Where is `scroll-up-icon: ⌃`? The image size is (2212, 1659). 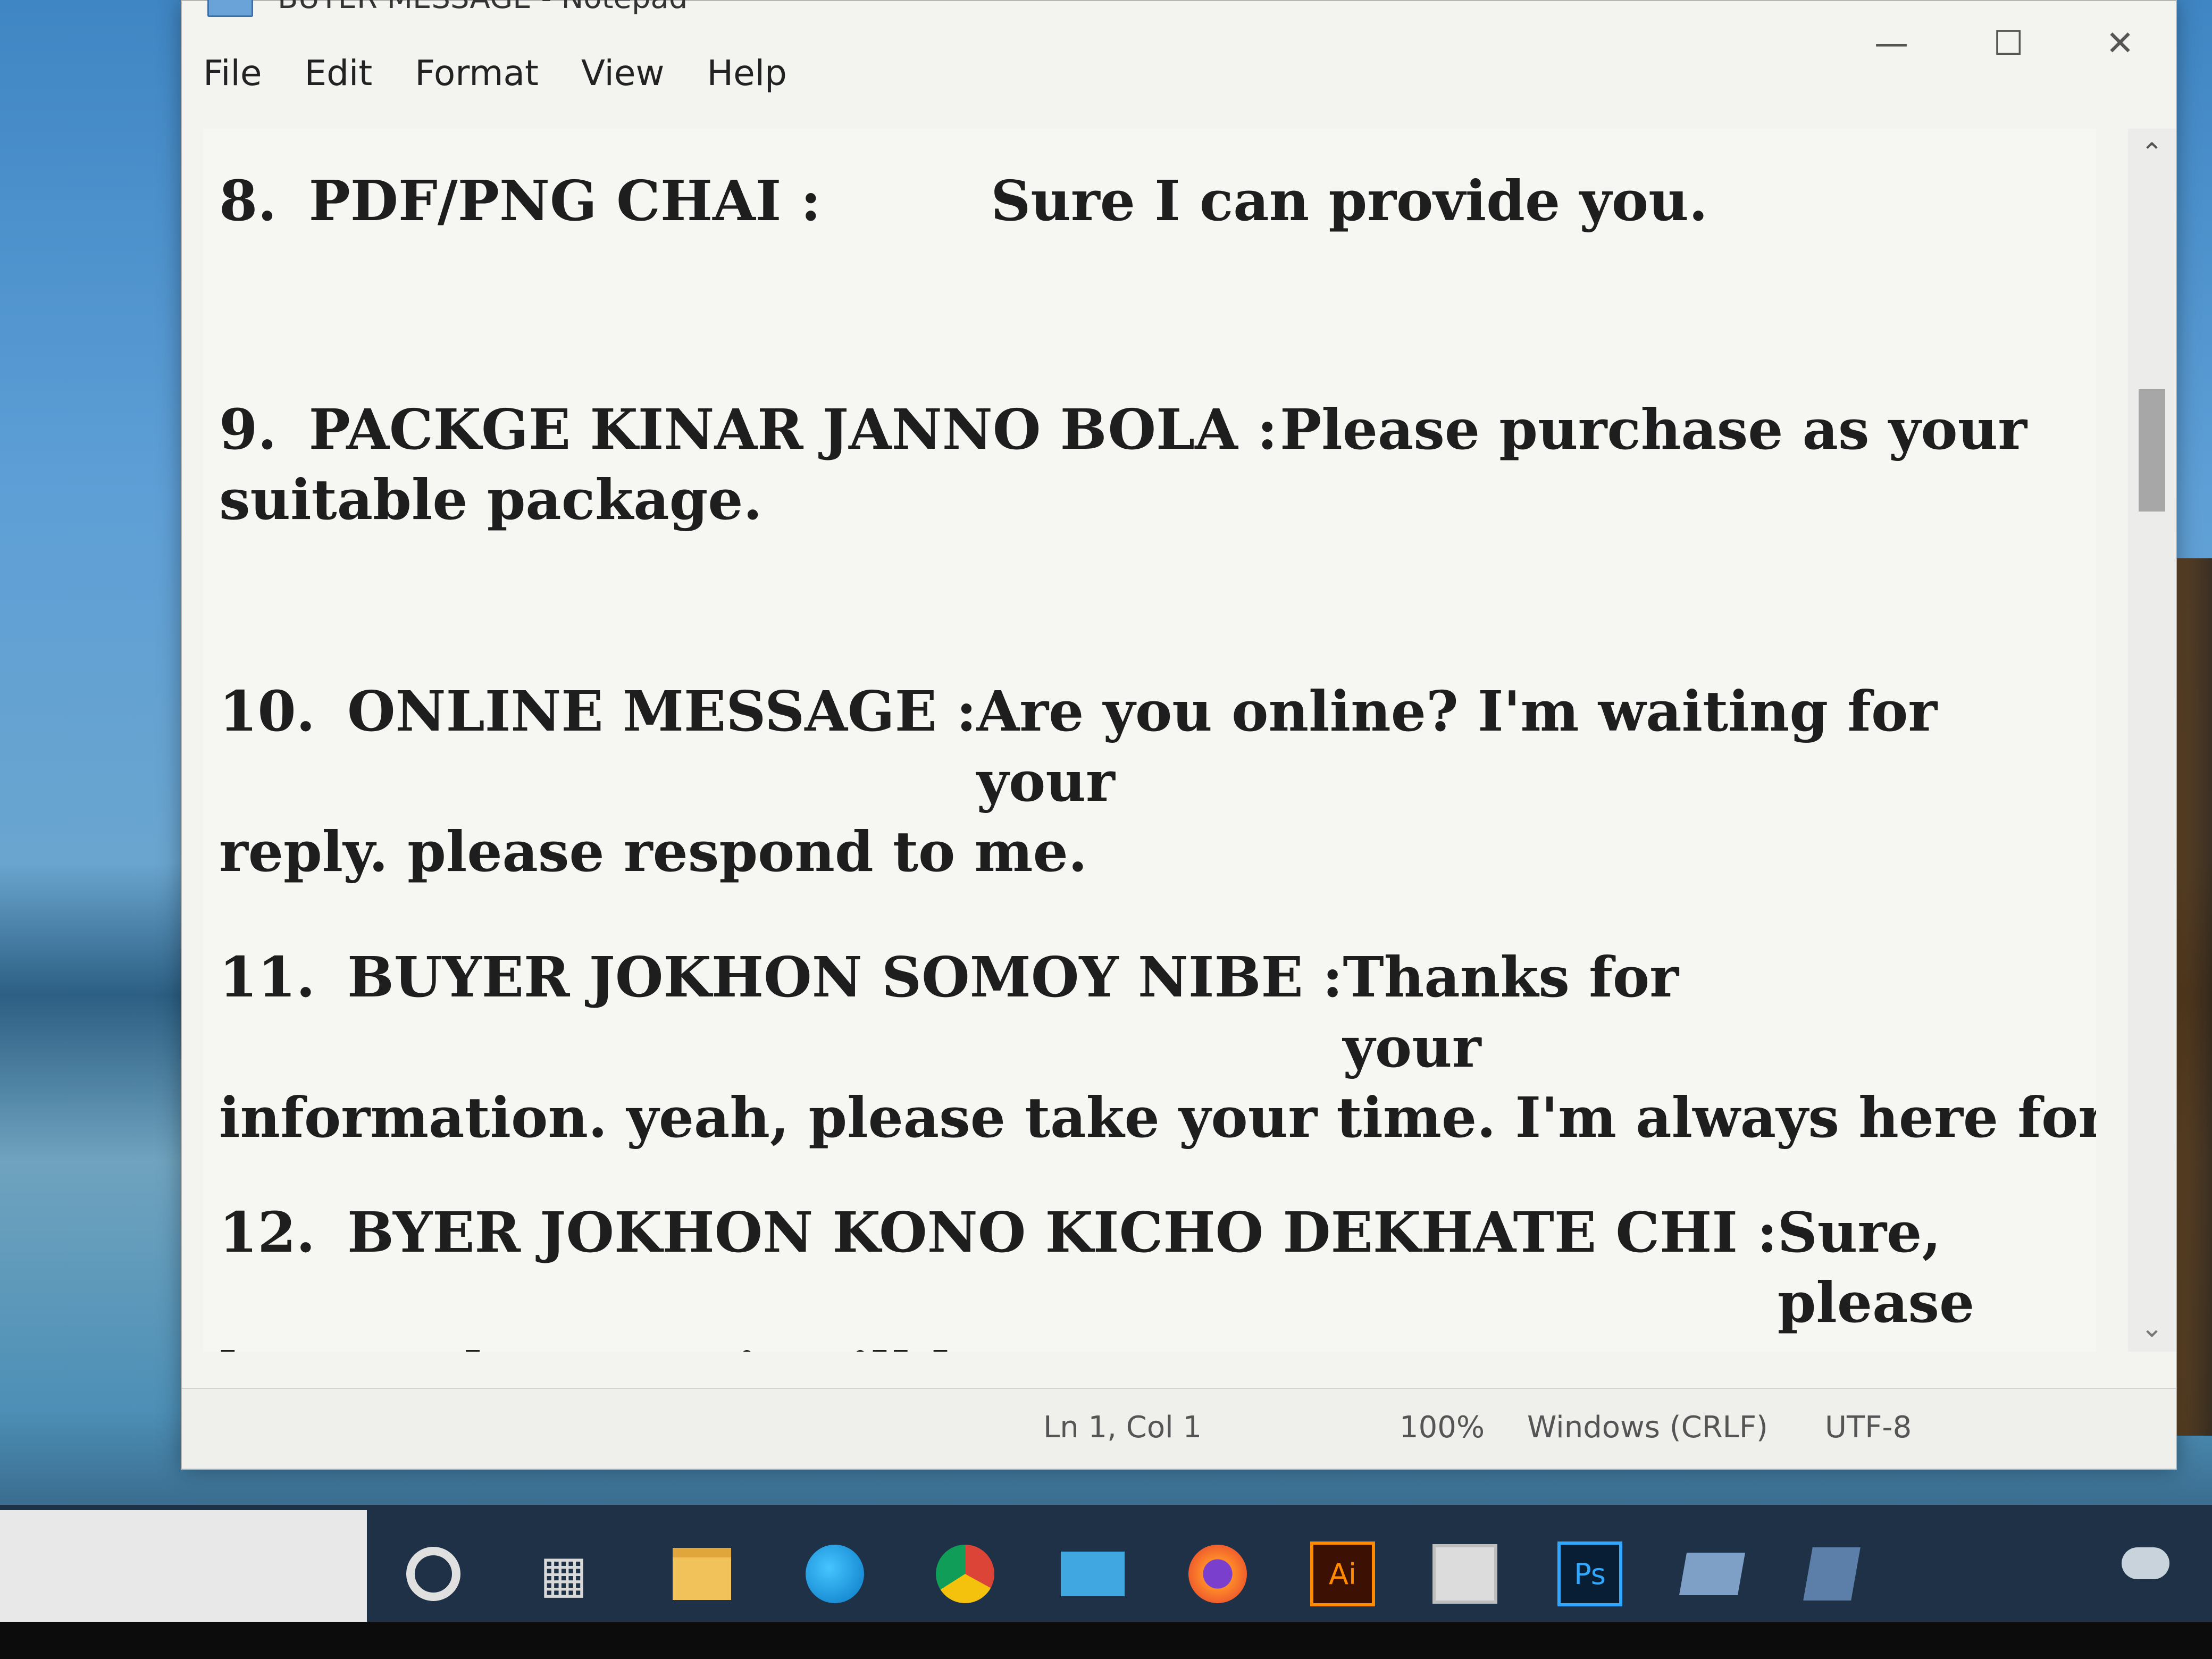
scroll-up-icon: ⌃ is located at coordinates (2152, 153).